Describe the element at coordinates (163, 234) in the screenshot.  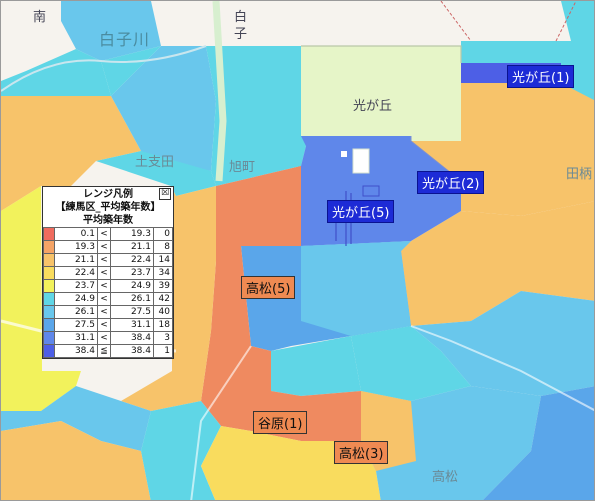
I see `legend-count: 0` at that location.